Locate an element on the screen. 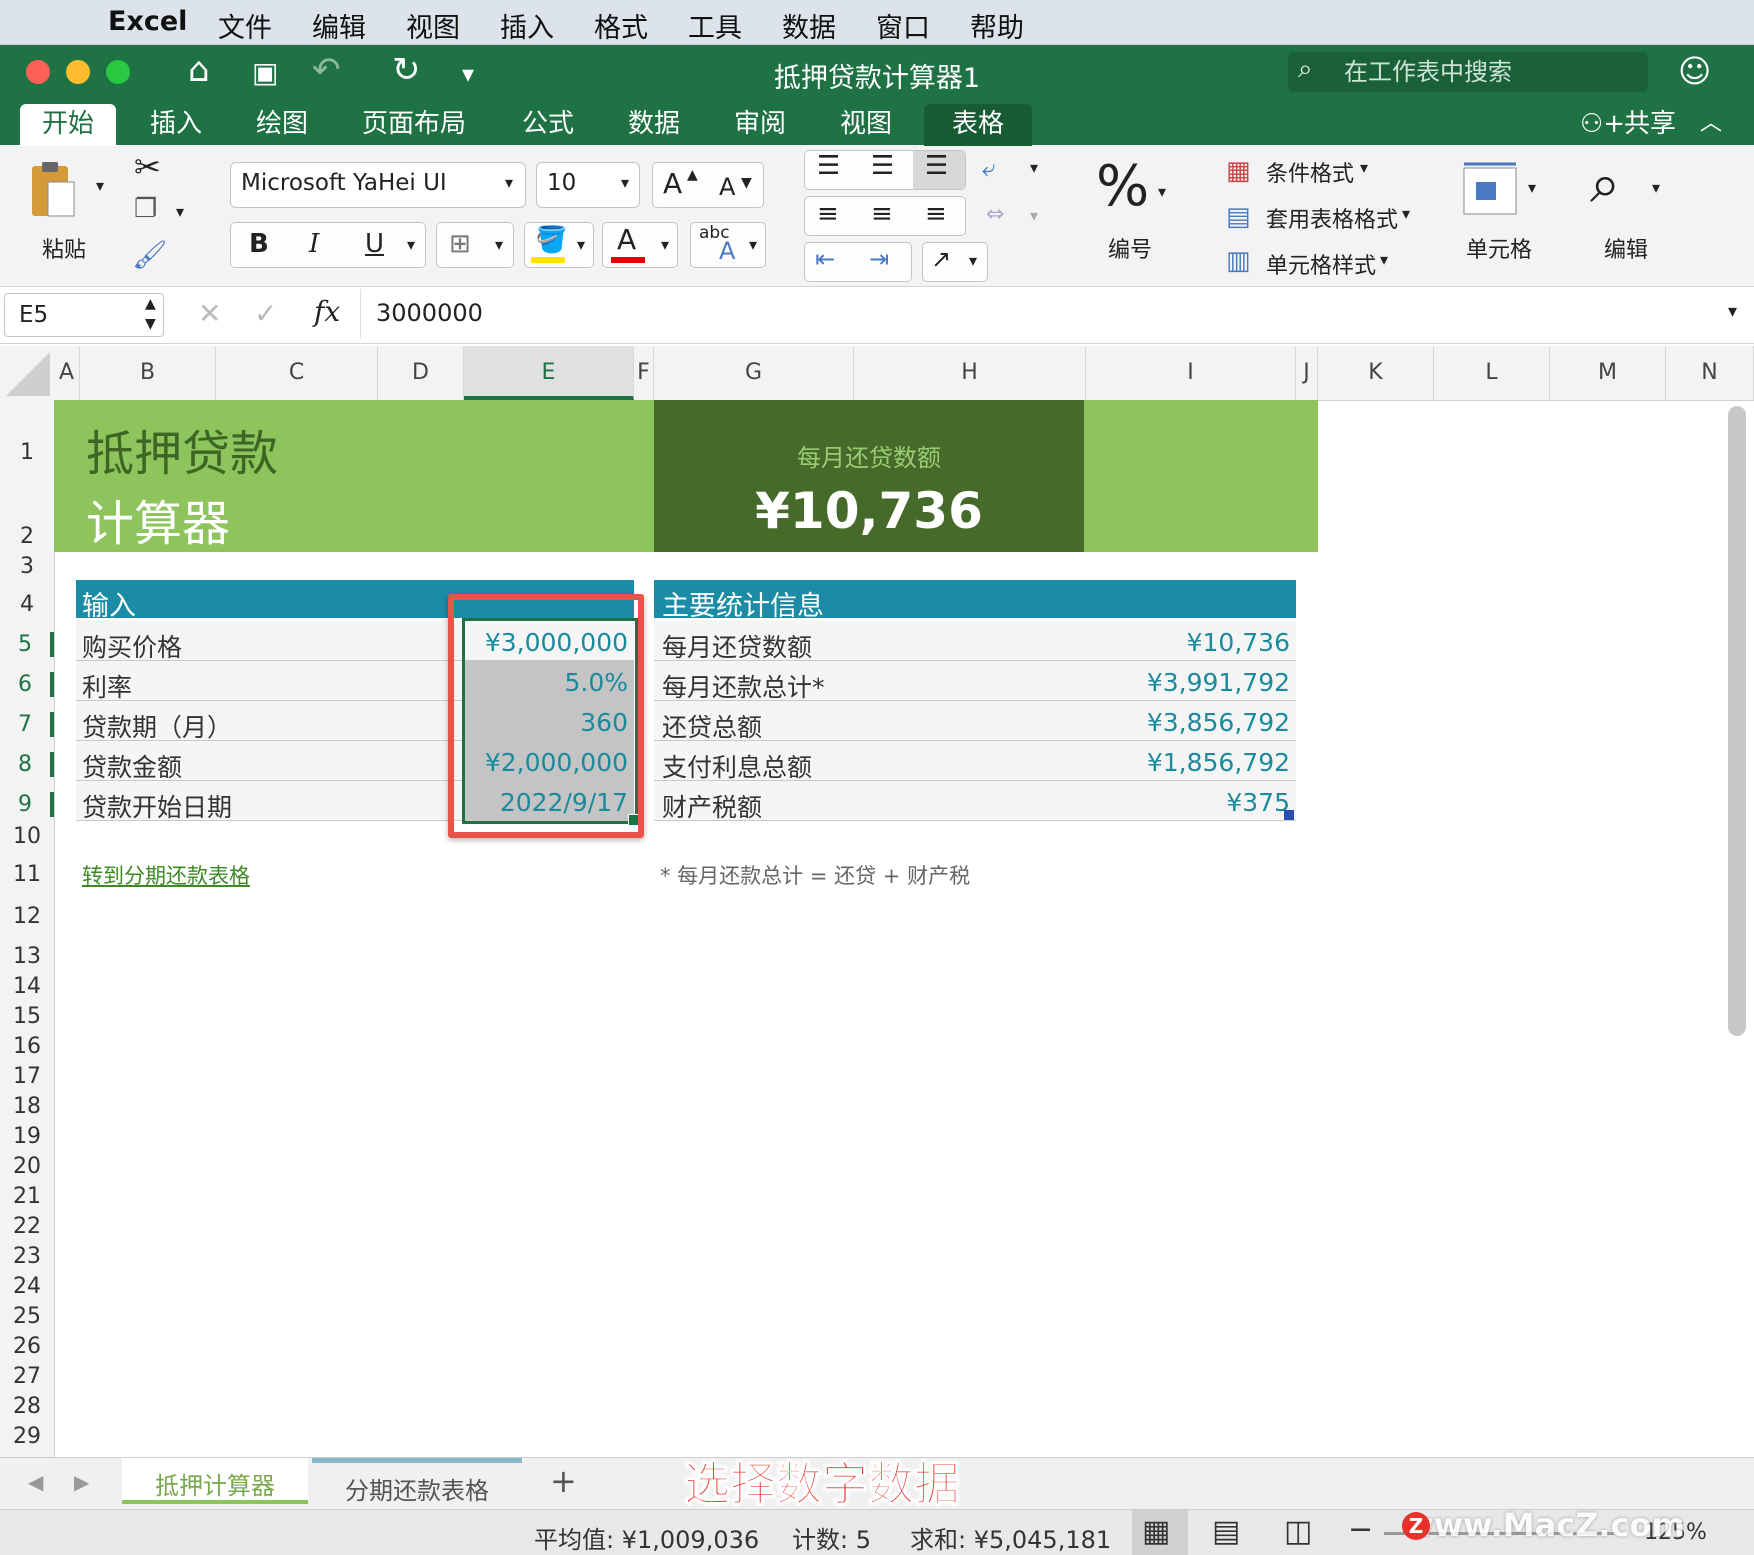 This screenshot has width=1754, height=1555. row-header: 29 is located at coordinates (27, 1436).